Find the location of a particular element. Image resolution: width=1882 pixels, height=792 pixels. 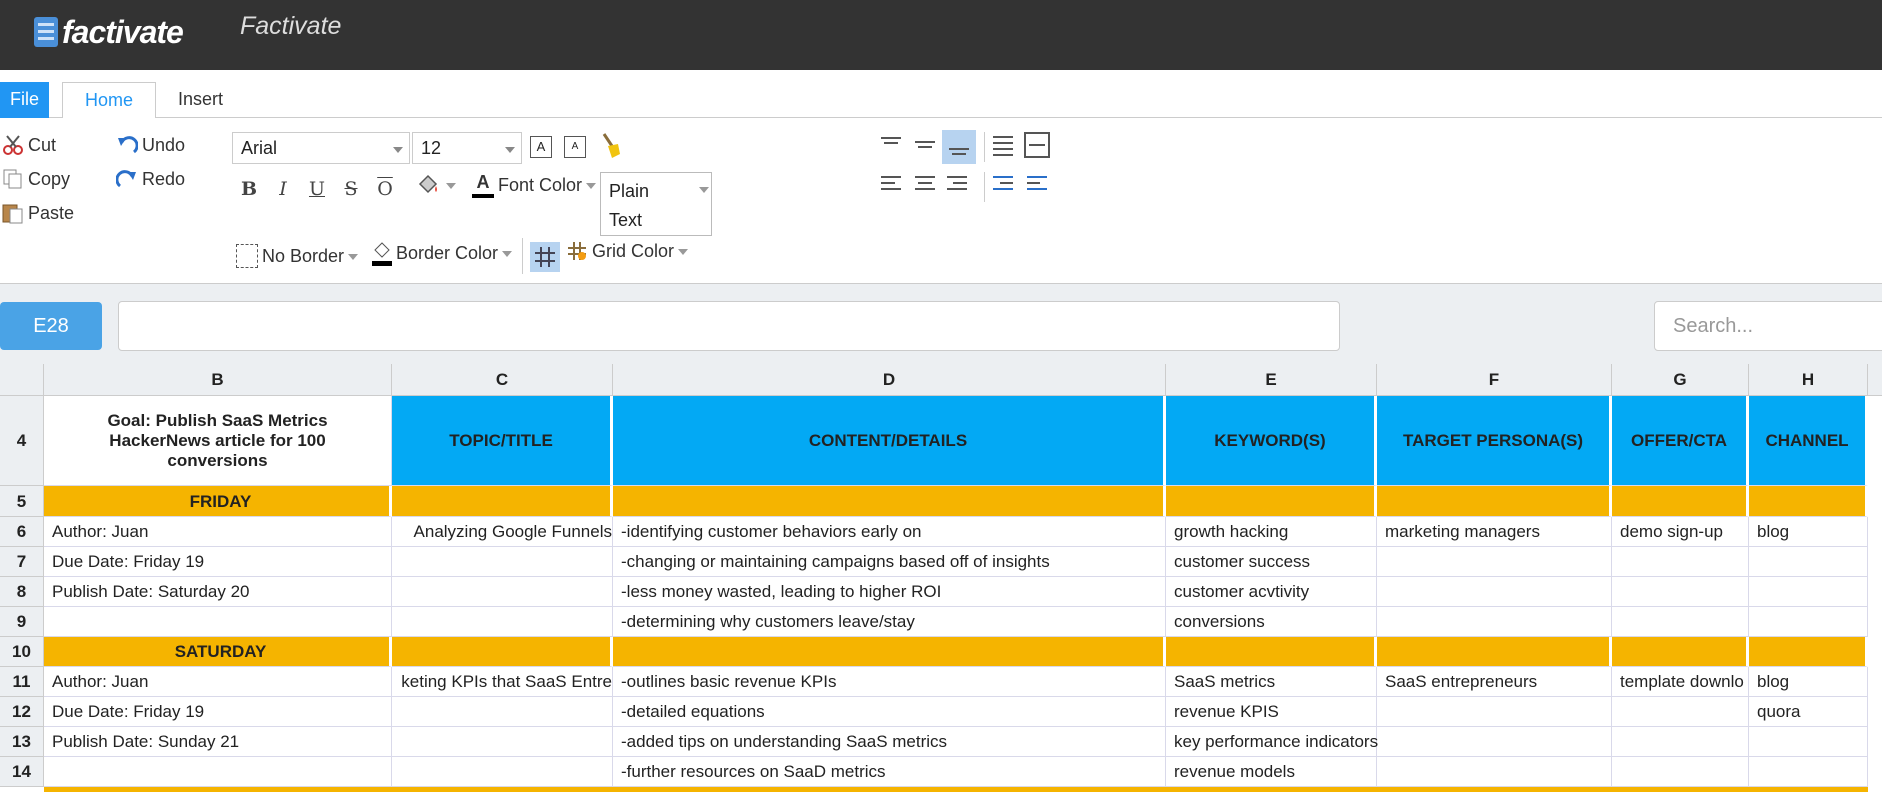

column-header-d: D is located at coordinates (889, 380).